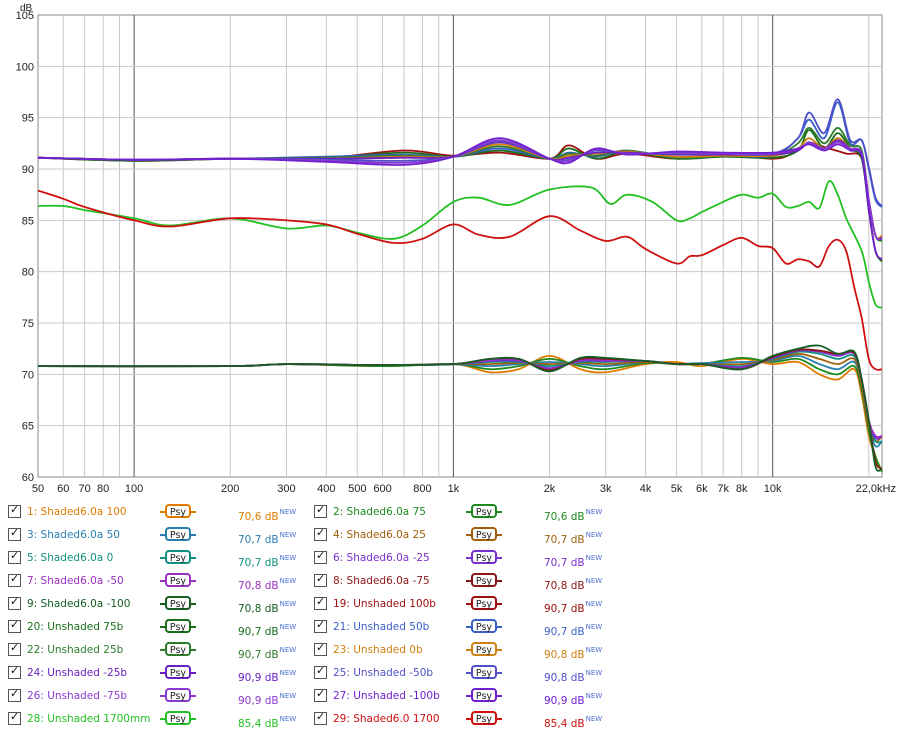 Image resolution: width=900 pixels, height=734 pixels. What do you see at coordinates (85, 489) in the screenshot?
I see `x-tick-label: 70` at bounding box center [85, 489].